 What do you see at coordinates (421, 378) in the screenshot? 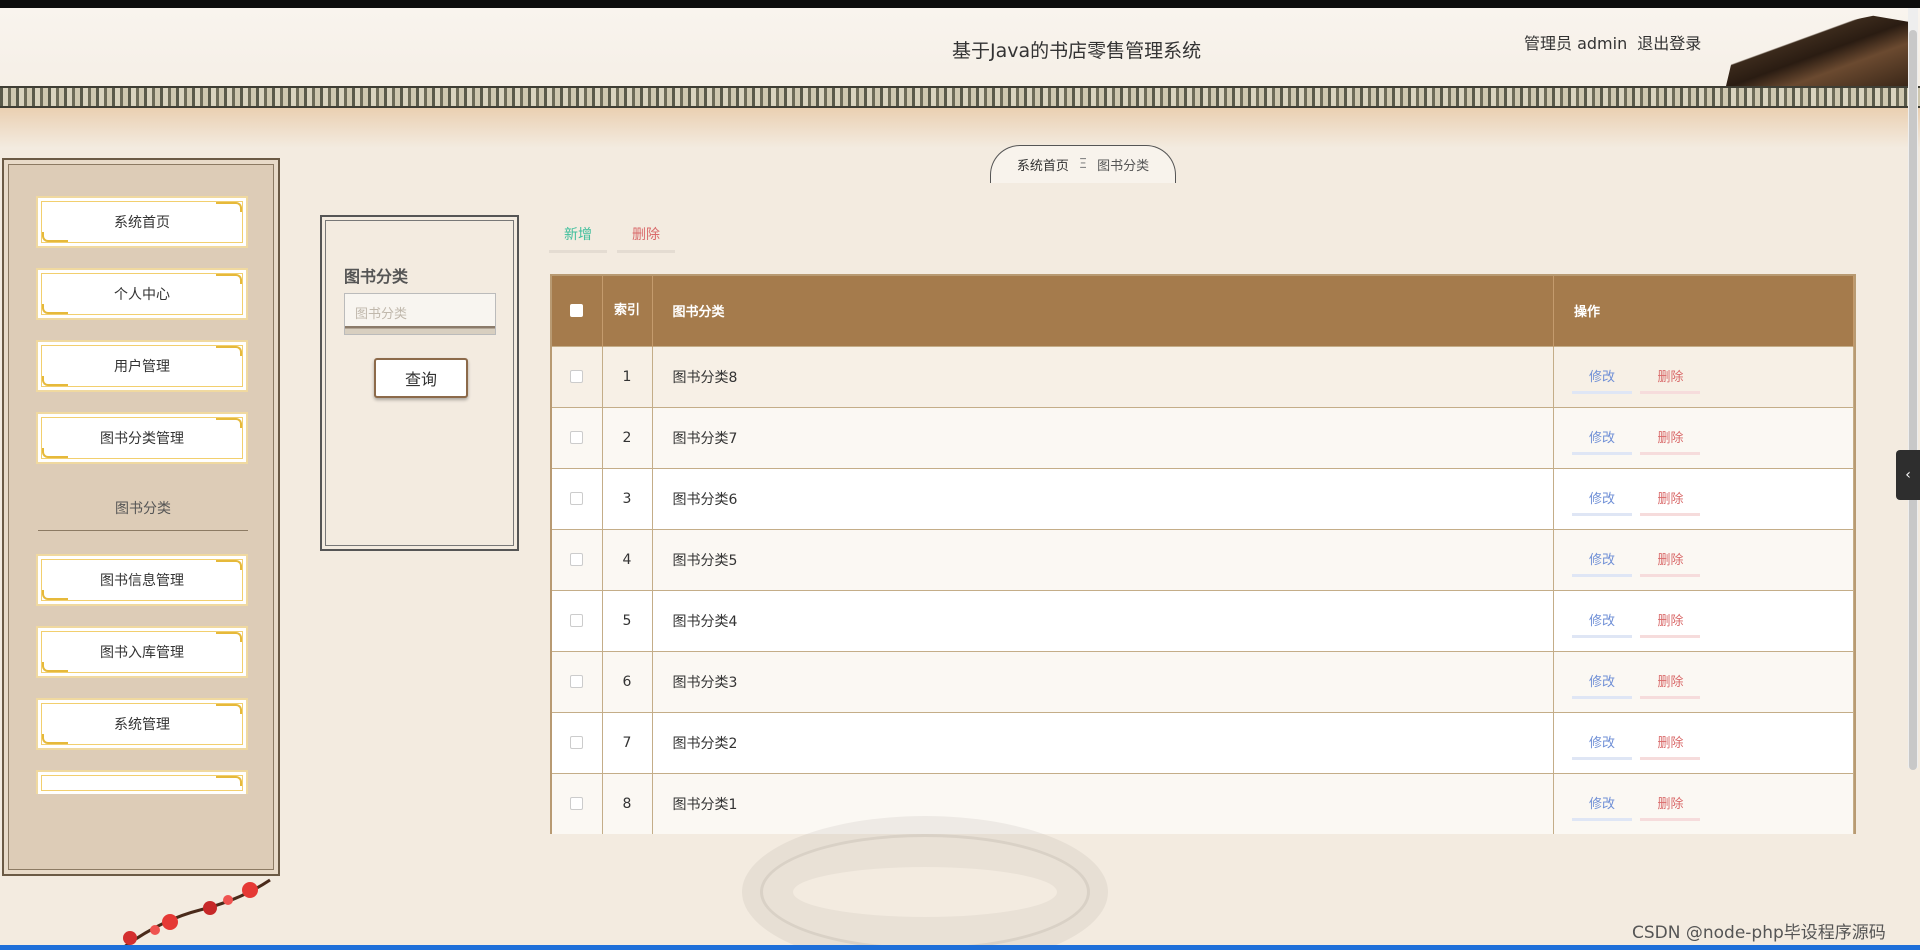
I see `query-button: 查询` at bounding box center [421, 378].